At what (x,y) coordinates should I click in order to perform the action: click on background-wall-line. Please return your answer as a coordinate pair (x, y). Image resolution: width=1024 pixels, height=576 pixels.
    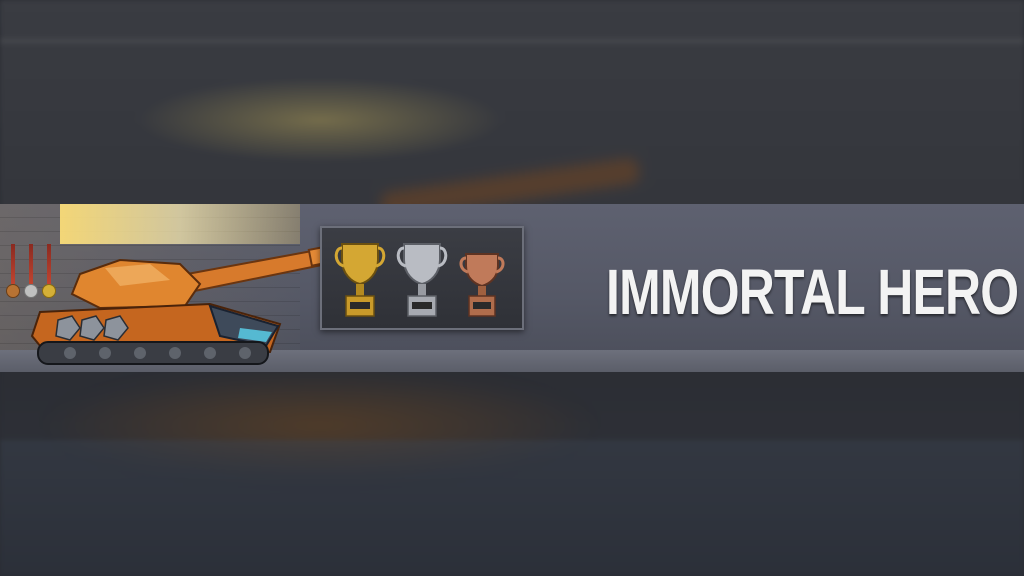
    Looking at the image, I should click on (512, 41).